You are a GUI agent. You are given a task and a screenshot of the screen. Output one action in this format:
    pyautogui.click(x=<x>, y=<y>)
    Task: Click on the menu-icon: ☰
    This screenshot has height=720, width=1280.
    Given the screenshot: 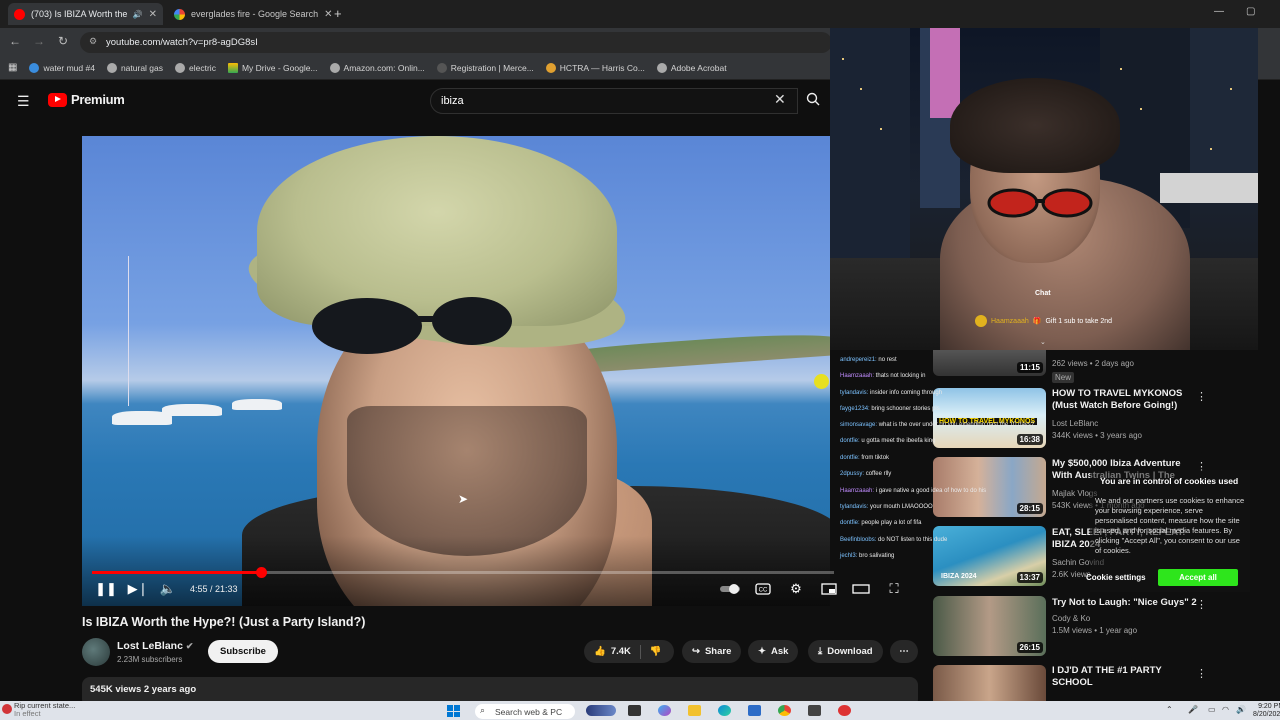 What is the action you would take?
    pyautogui.click(x=23, y=101)
    